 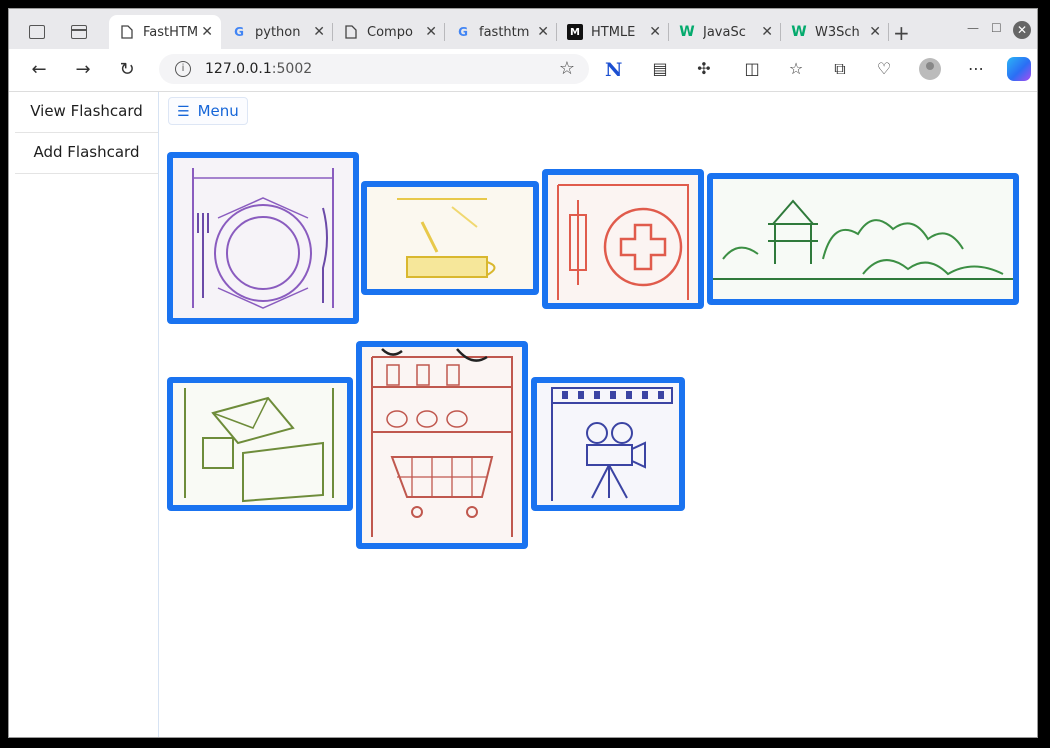 I want to click on sidebar-item-add-flashcard: Add Flashcard, so click(x=86, y=153).